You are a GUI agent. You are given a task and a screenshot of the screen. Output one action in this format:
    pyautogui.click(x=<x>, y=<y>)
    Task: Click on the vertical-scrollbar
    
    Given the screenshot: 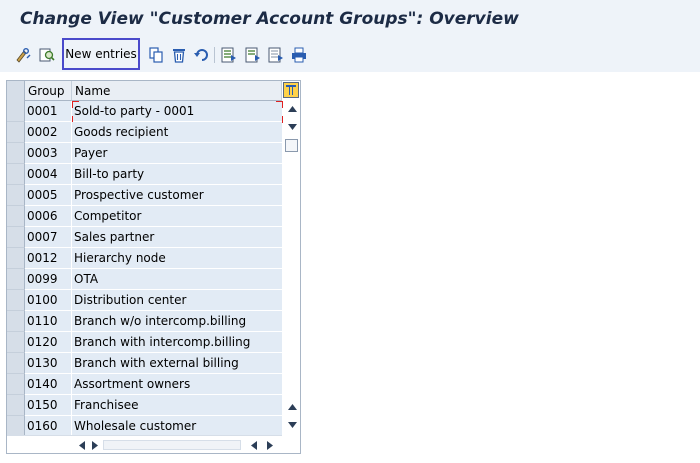 What is the action you would take?
    pyautogui.click(x=292, y=267)
    